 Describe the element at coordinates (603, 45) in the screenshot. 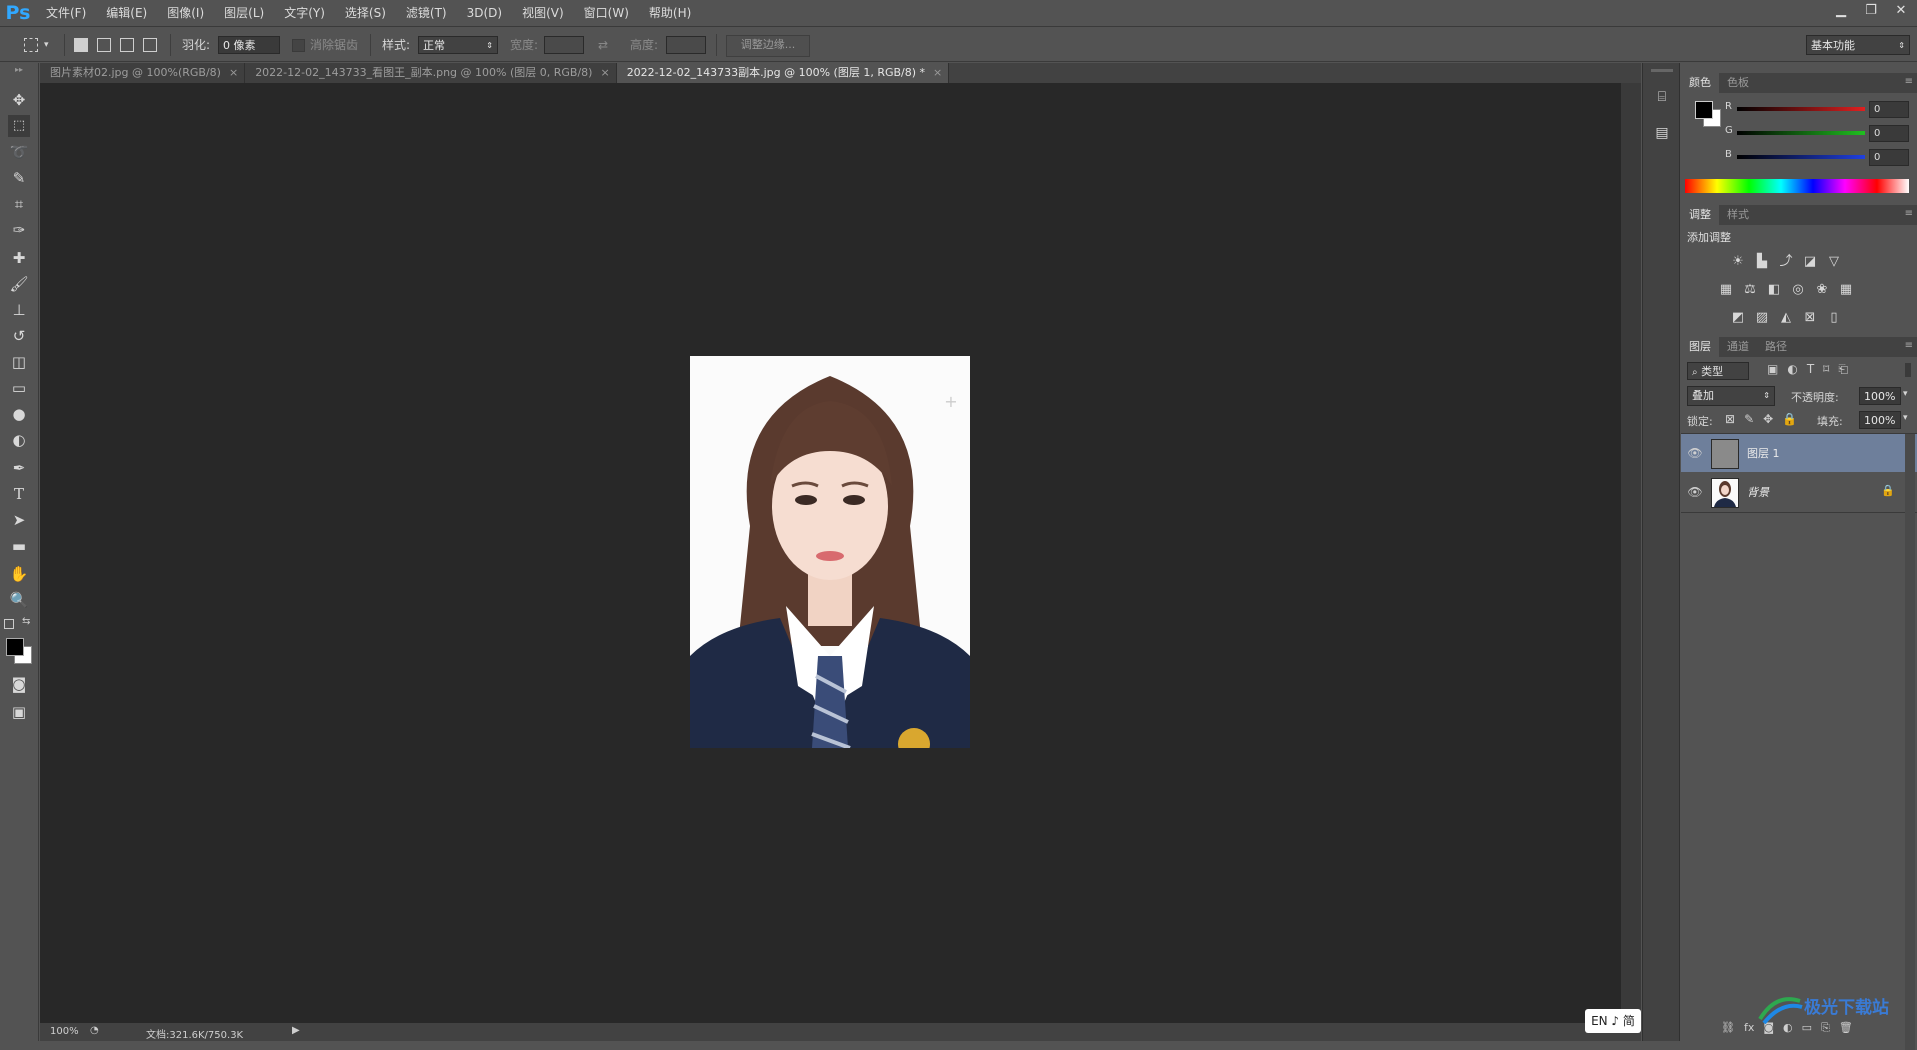

I see `swap-icon: ⇄` at that location.